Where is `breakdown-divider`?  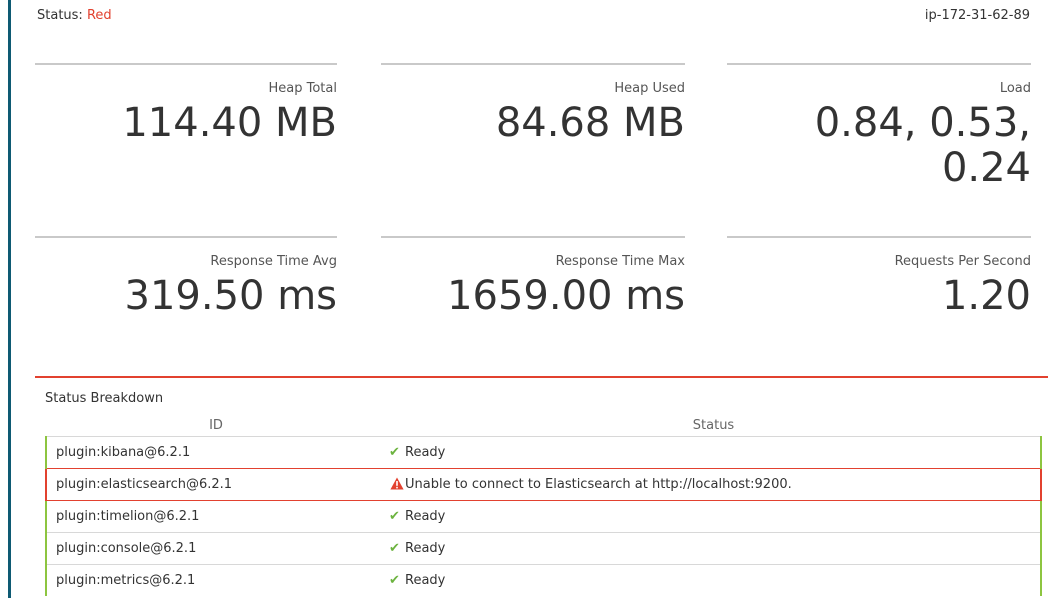
breakdown-divider is located at coordinates (541, 377).